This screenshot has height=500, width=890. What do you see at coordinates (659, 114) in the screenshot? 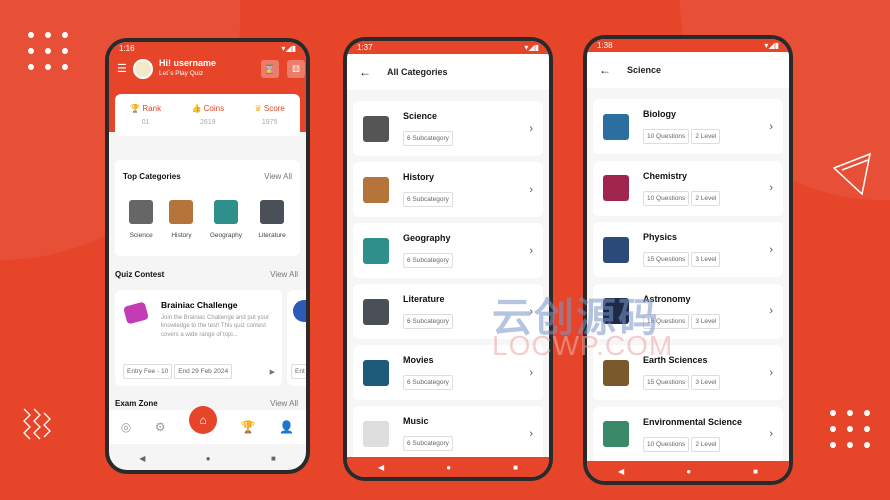
I see `item-title: Biology` at bounding box center [659, 114].